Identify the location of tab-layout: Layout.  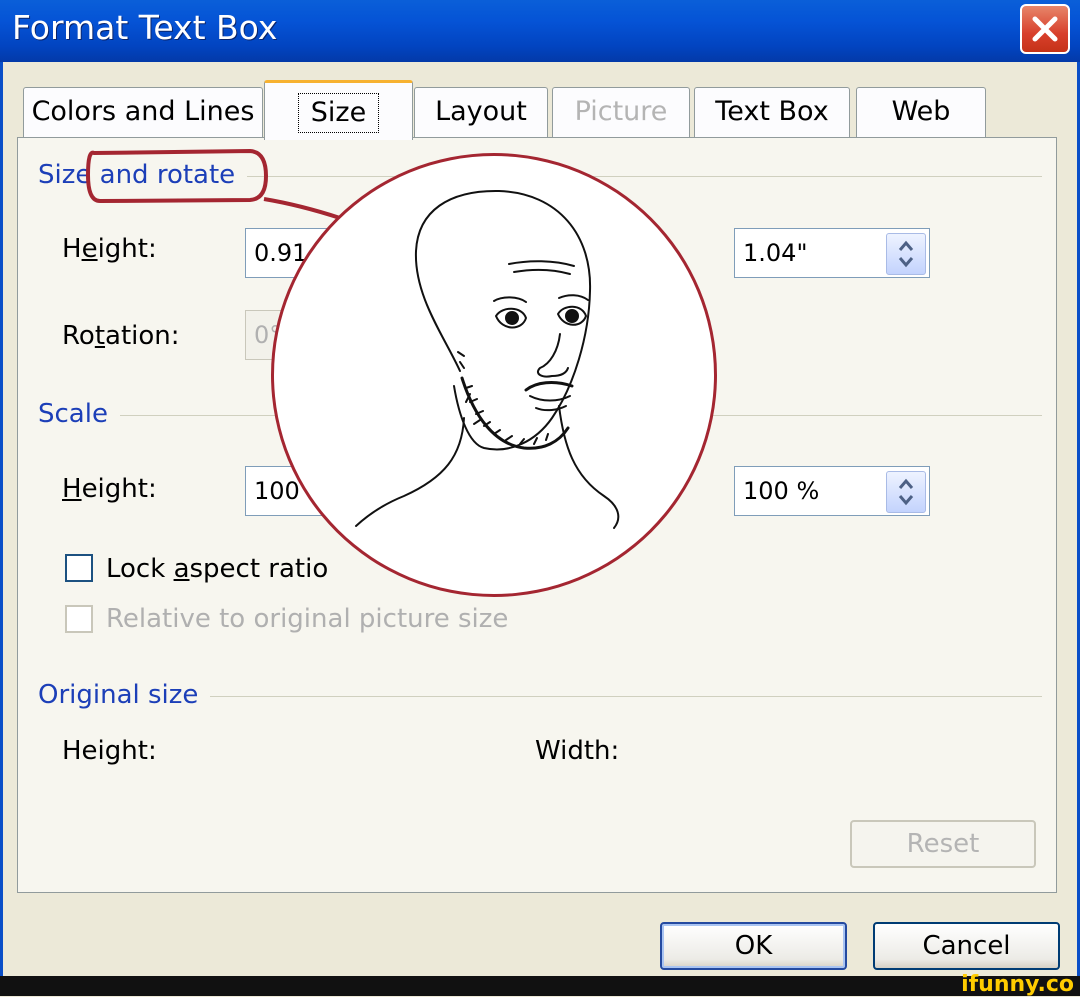
(481, 112).